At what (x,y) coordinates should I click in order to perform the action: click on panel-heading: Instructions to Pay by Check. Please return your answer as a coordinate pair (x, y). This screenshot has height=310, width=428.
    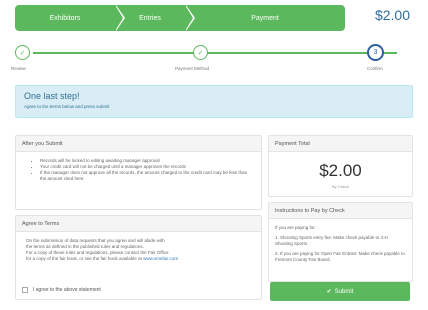
    Looking at the image, I should click on (340, 211).